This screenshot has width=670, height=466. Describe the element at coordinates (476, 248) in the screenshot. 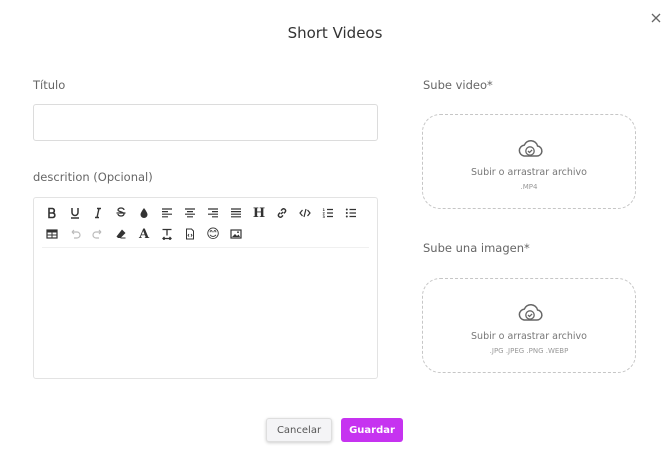

I see `image-upload-label: Sube una imagen*` at that location.